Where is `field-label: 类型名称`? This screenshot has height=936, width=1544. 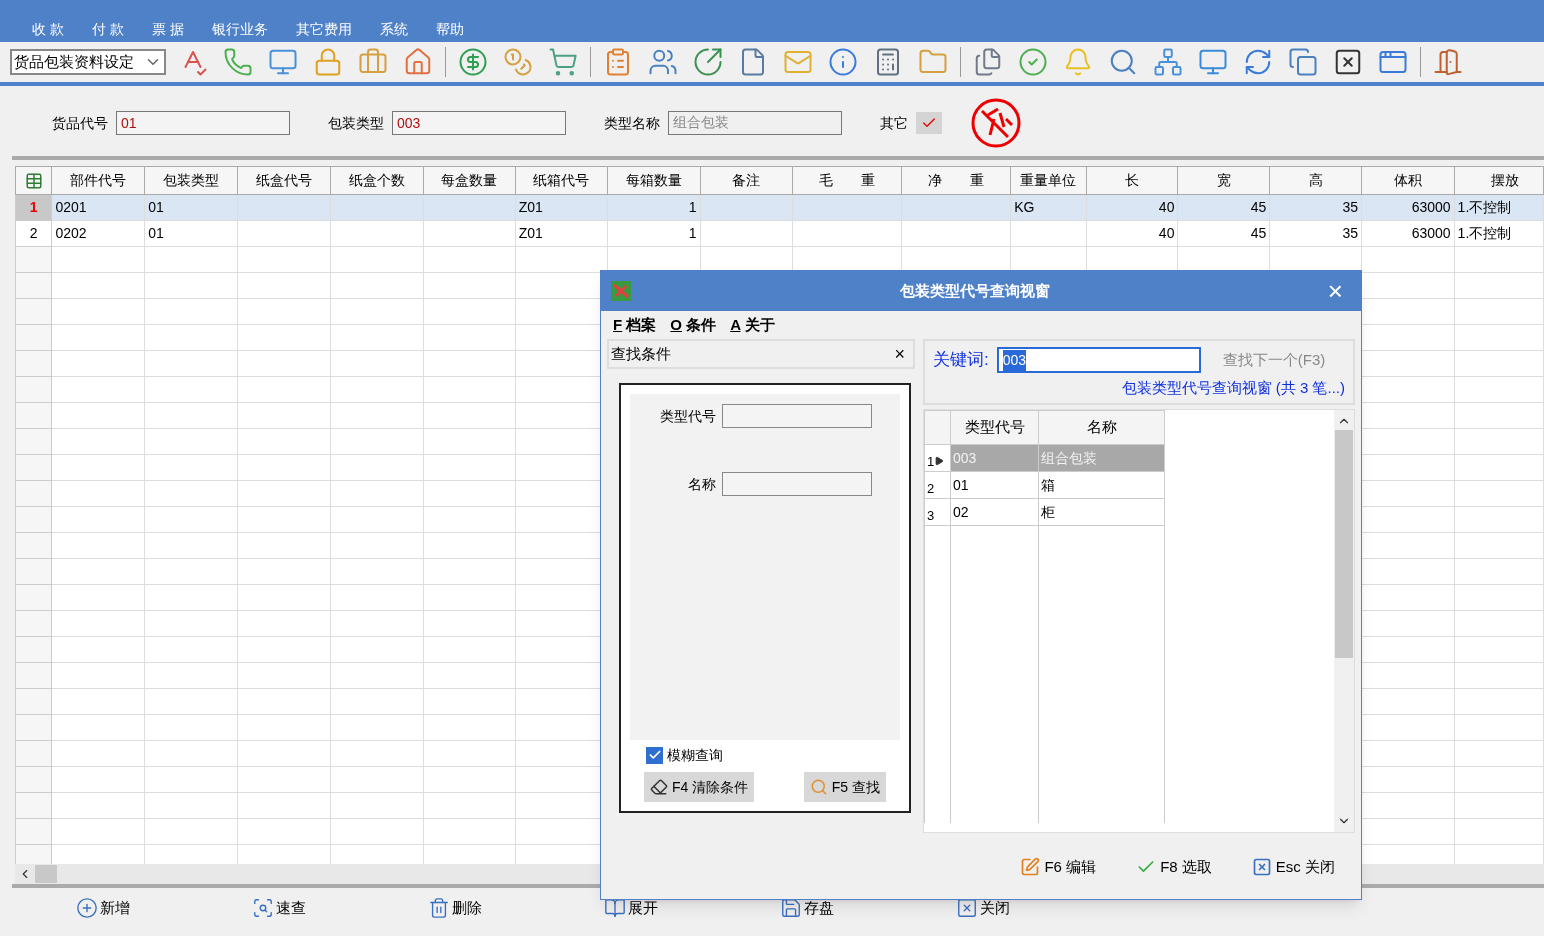 field-label: 类型名称 is located at coordinates (632, 123).